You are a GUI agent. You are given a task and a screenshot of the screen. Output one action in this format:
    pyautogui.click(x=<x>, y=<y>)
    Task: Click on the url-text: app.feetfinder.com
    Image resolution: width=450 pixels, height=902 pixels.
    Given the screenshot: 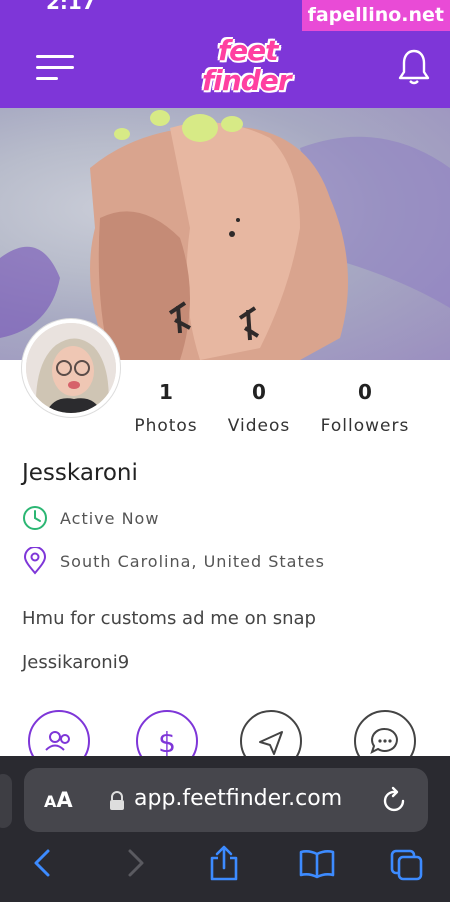 What is the action you would take?
    pyautogui.click(x=238, y=798)
    